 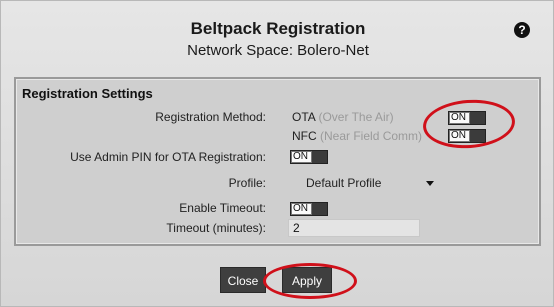 I want to click on dialog-title: Beltpack Registration, so click(x=278, y=28).